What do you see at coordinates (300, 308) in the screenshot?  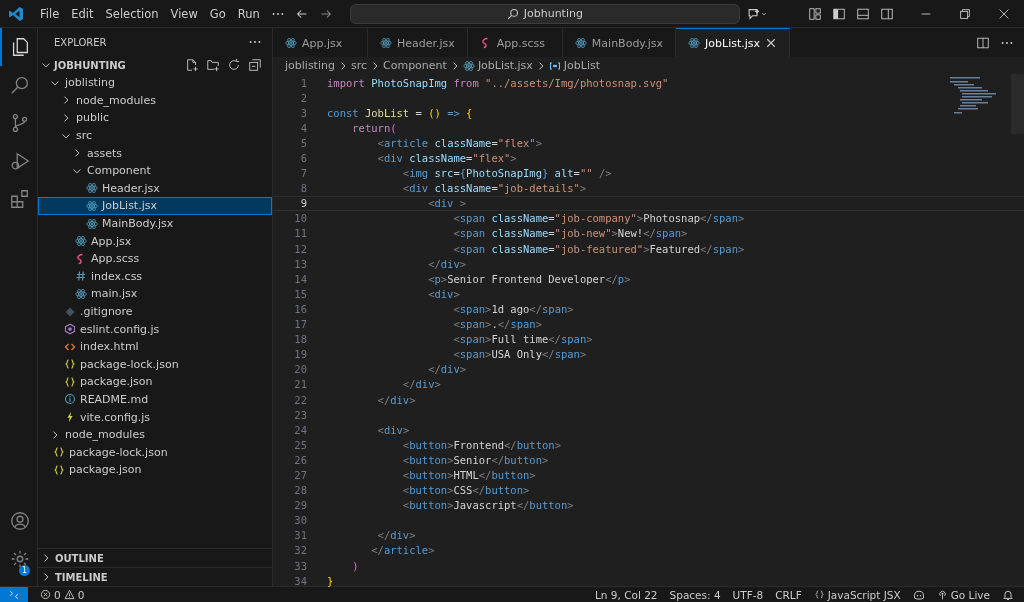 I see `line-number: 16` at bounding box center [300, 308].